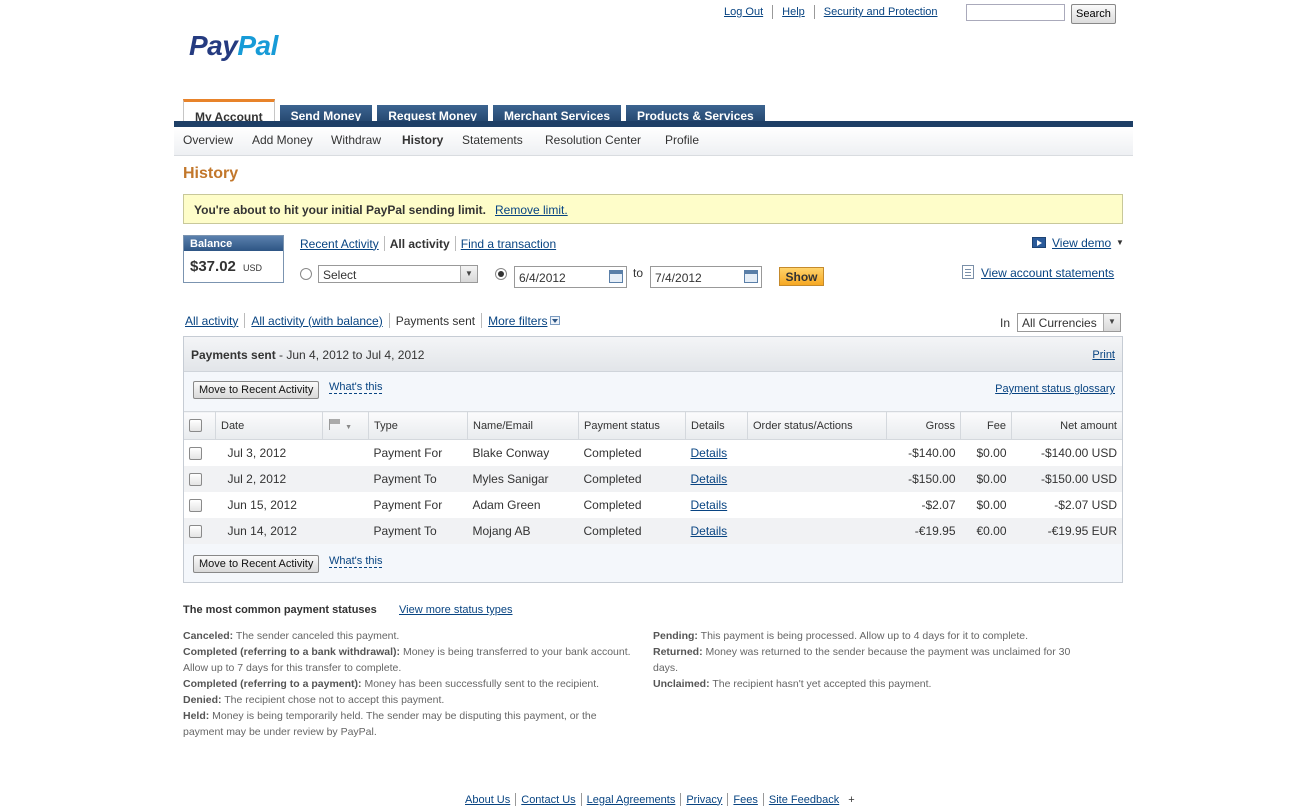  What do you see at coordinates (345, 425) in the screenshot?
I see `flag-header: ▼` at bounding box center [345, 425].